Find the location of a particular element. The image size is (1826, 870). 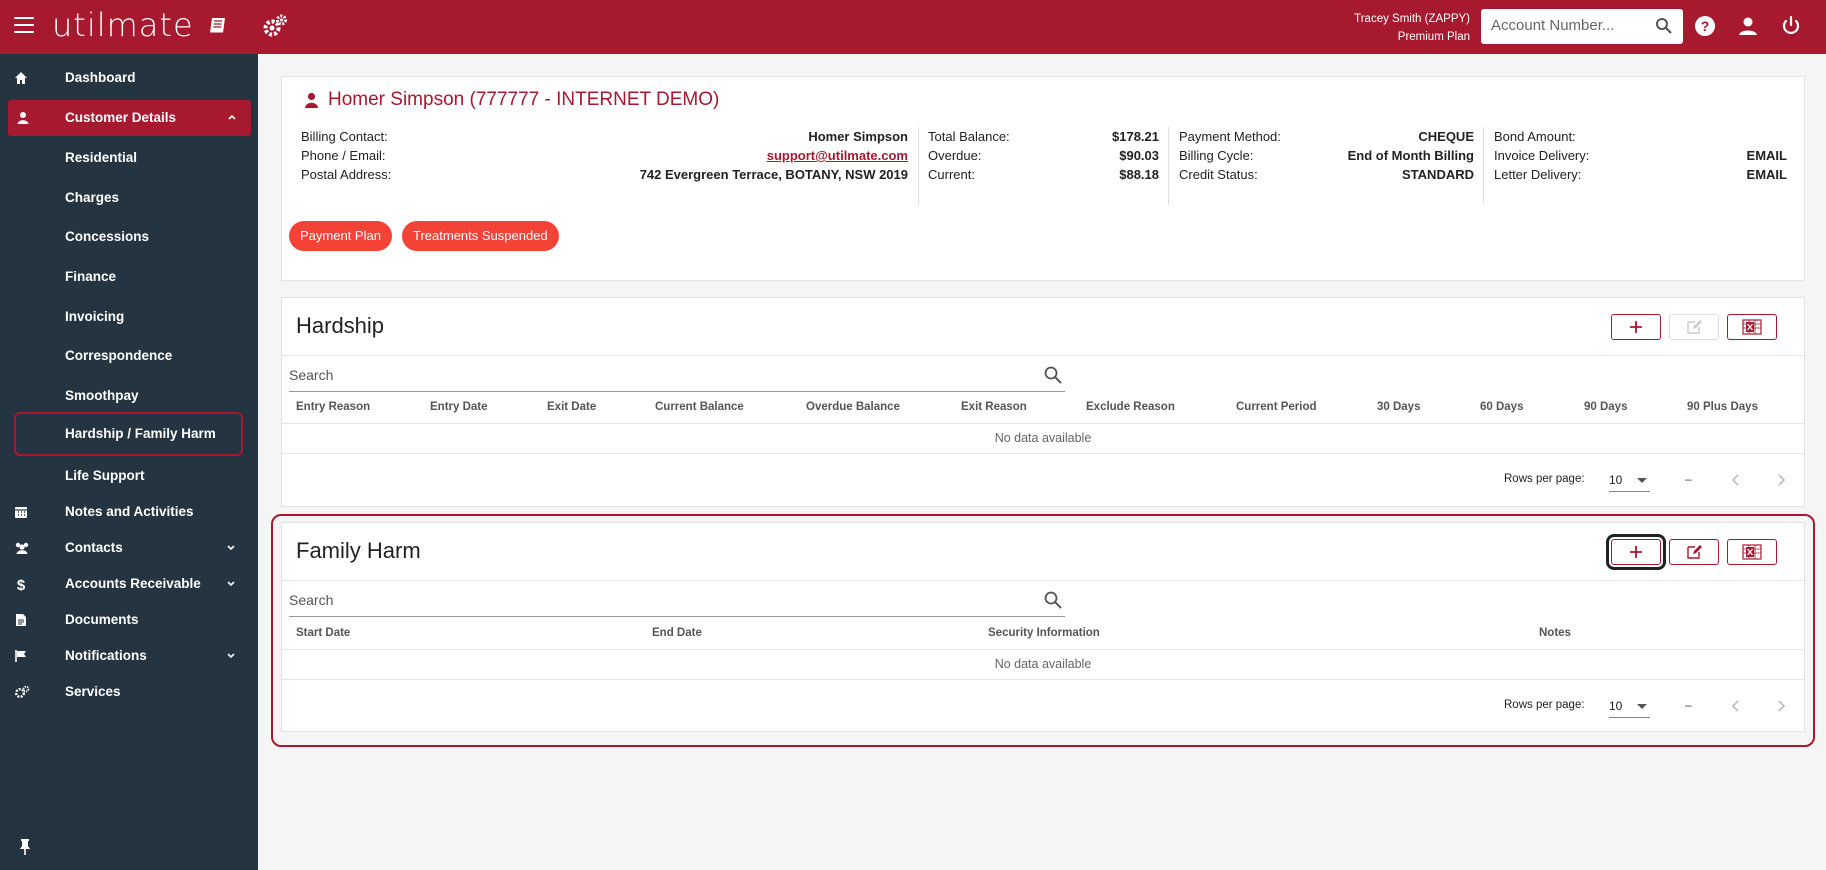

sidebar-item-services: Services is located at coordinates (129, 692).